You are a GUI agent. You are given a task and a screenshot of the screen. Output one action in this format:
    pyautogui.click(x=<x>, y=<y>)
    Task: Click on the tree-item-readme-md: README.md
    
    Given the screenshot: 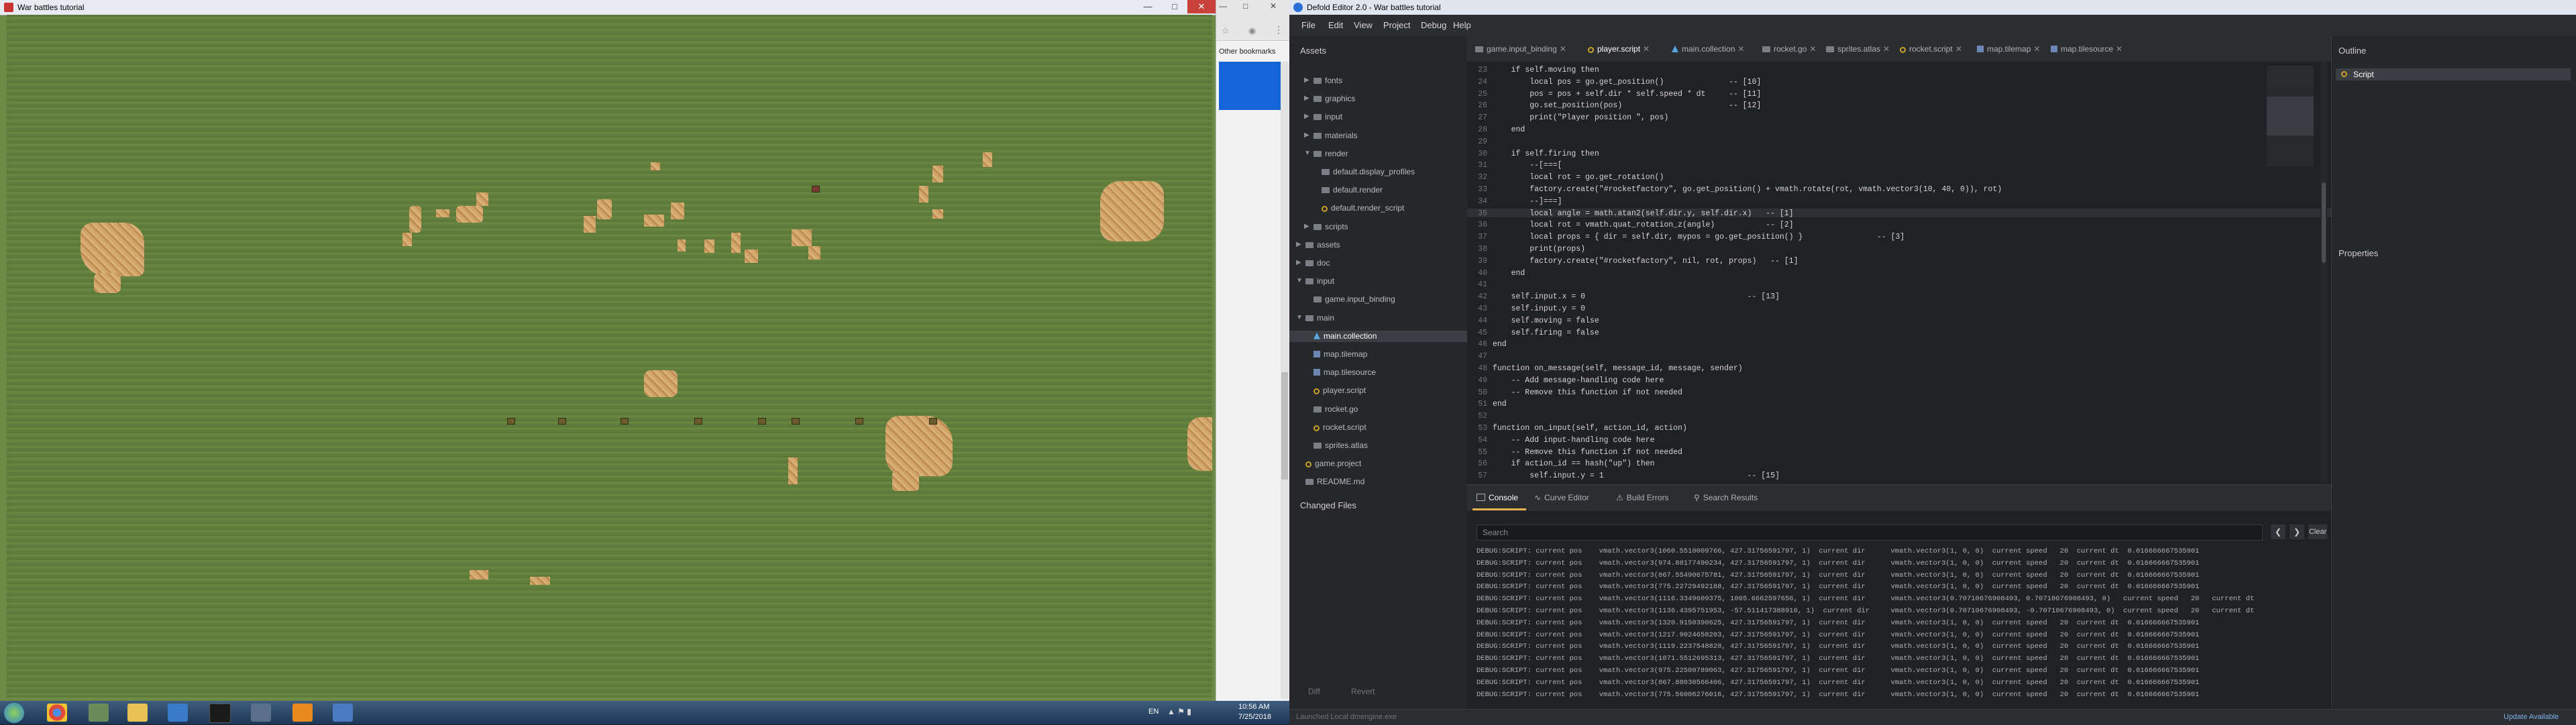 What is the action you would take?
    pyautogui.click(x=1378, y=482)
    